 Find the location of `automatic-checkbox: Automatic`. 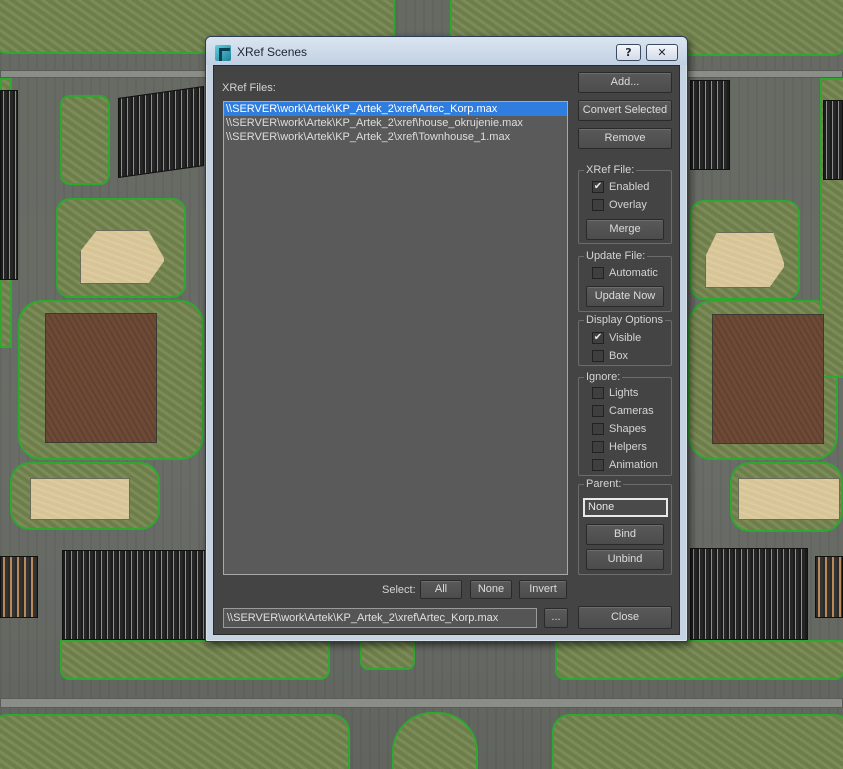

automatic-checkbox: Automatic is located at coordinates (630, 274).